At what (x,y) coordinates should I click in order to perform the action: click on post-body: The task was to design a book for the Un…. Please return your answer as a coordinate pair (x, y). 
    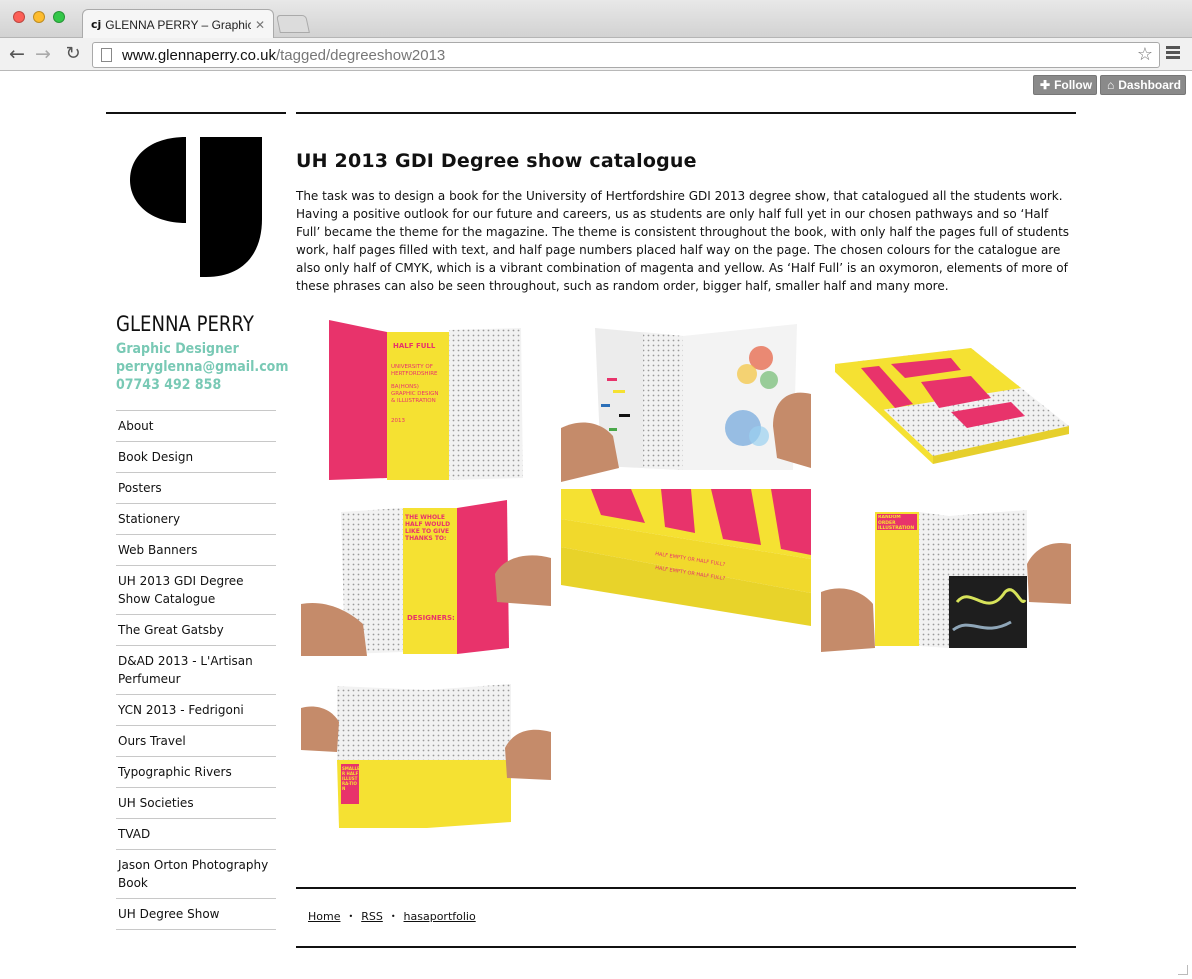
    Looking at the image, I should click on (683, 241).